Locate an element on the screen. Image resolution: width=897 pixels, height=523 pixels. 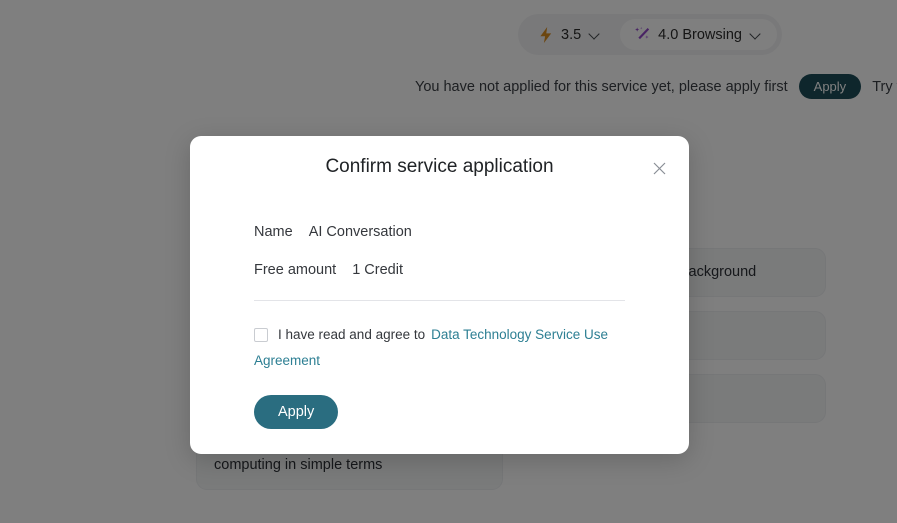
field-label: Name is located at coordinates (273, 232).